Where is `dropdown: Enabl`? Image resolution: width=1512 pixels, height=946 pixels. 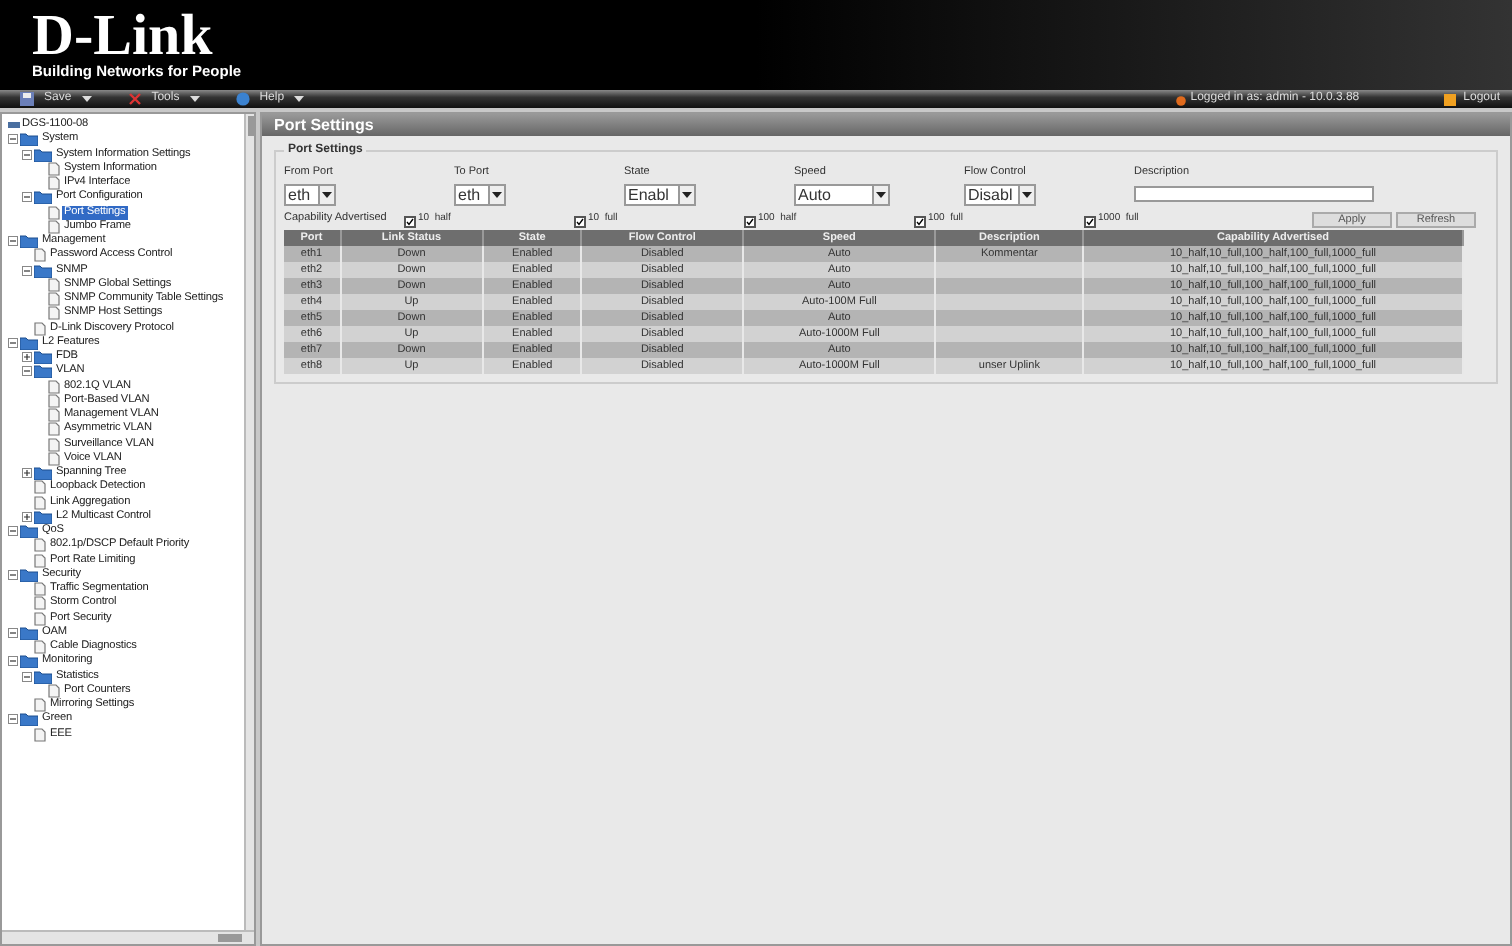
dropdown: Enabl is located at coordinates (660, 195).